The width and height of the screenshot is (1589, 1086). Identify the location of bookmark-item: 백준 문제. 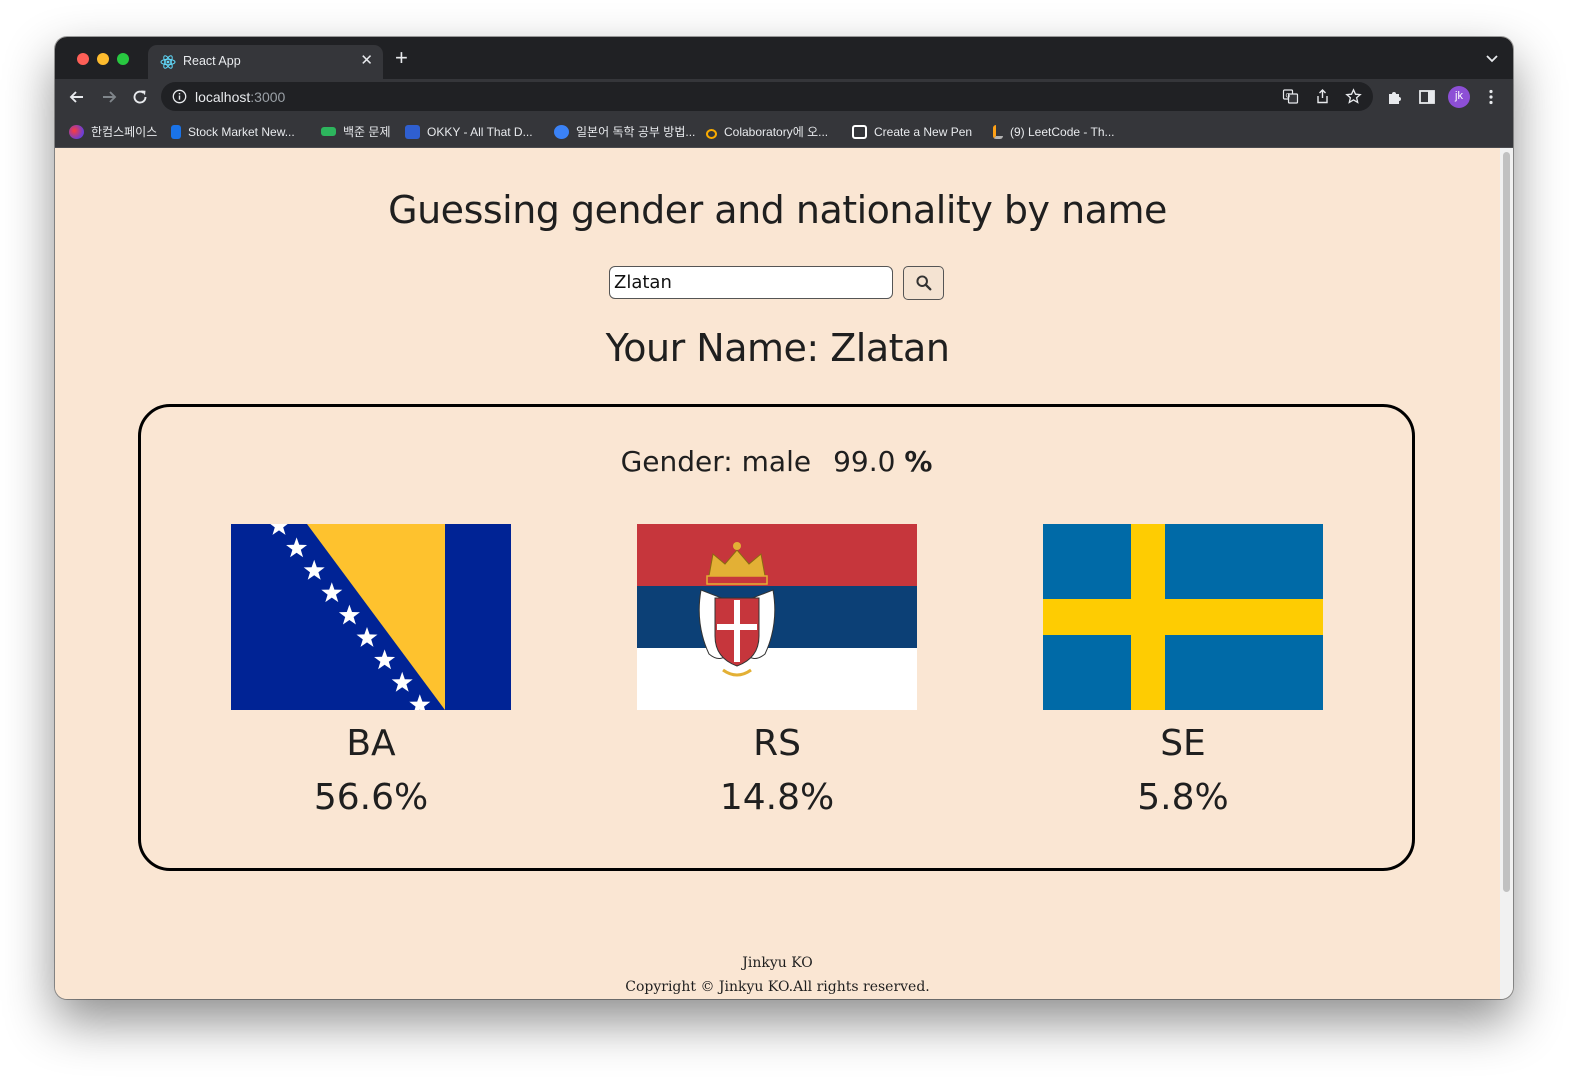
(356, 132).